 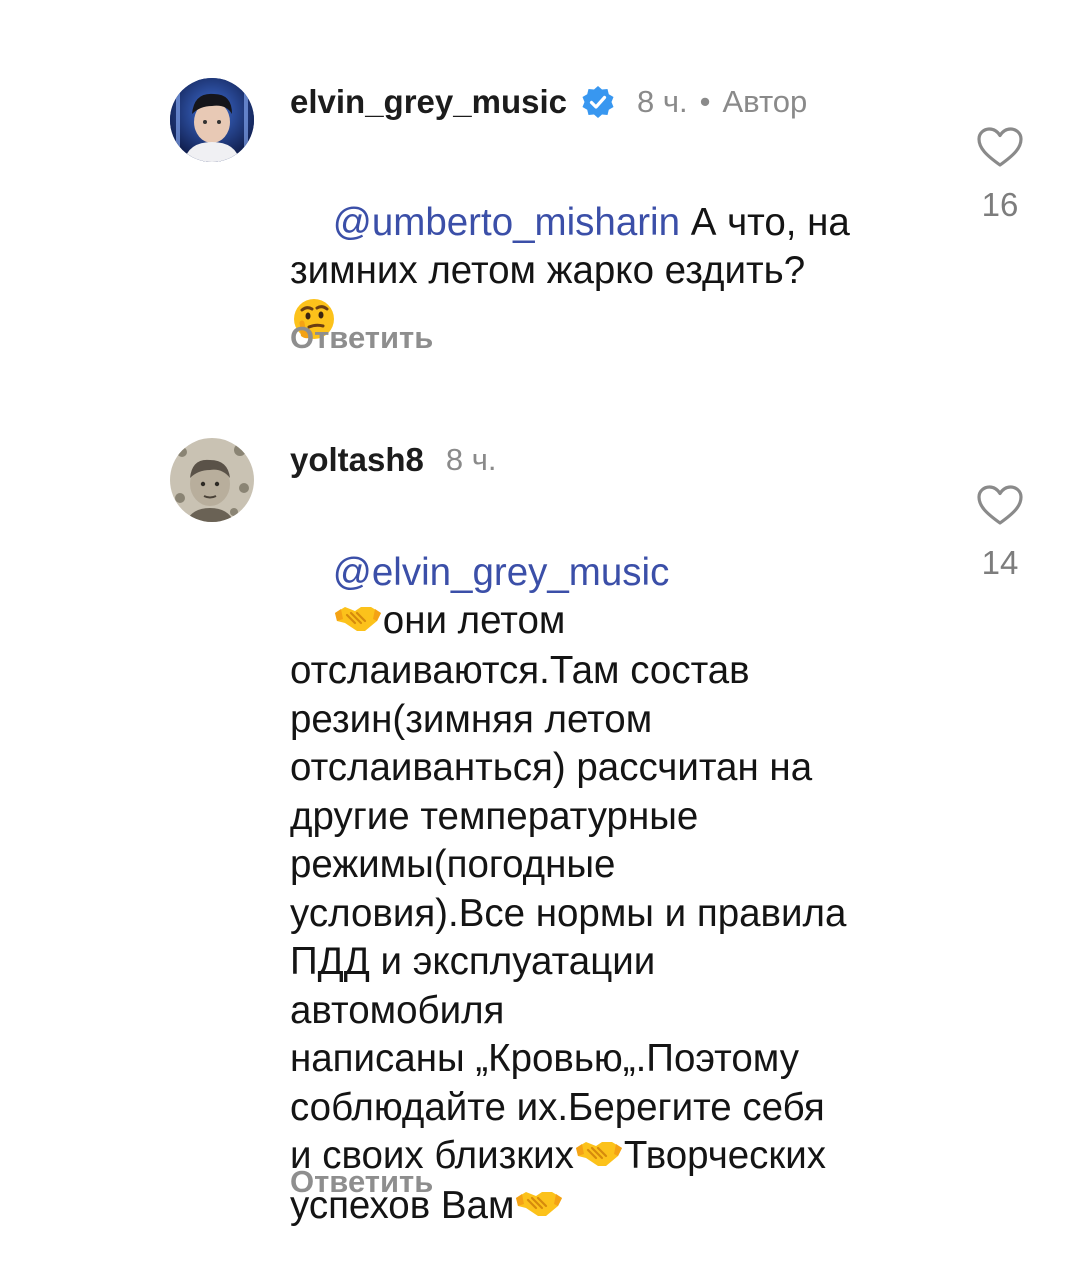 I want to click on comment-header: yoltash8 8 ч., so click(x=393, y=460).